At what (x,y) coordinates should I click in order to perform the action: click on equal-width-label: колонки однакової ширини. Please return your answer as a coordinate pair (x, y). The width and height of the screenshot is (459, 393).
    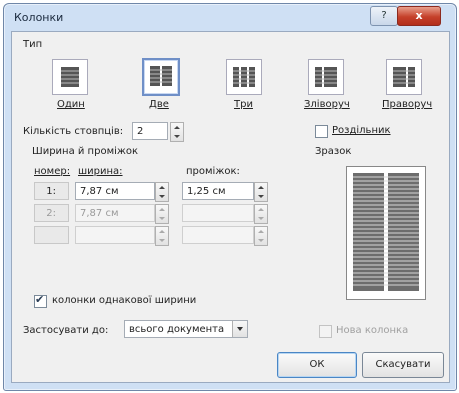
    Looking at the image, I should click on (124, 300).